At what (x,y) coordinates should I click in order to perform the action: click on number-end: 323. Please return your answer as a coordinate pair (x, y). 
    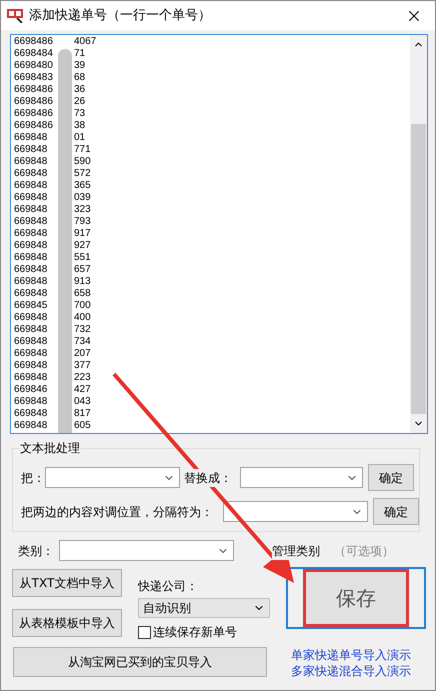
    Looking at the image, I should click on (82, 210).